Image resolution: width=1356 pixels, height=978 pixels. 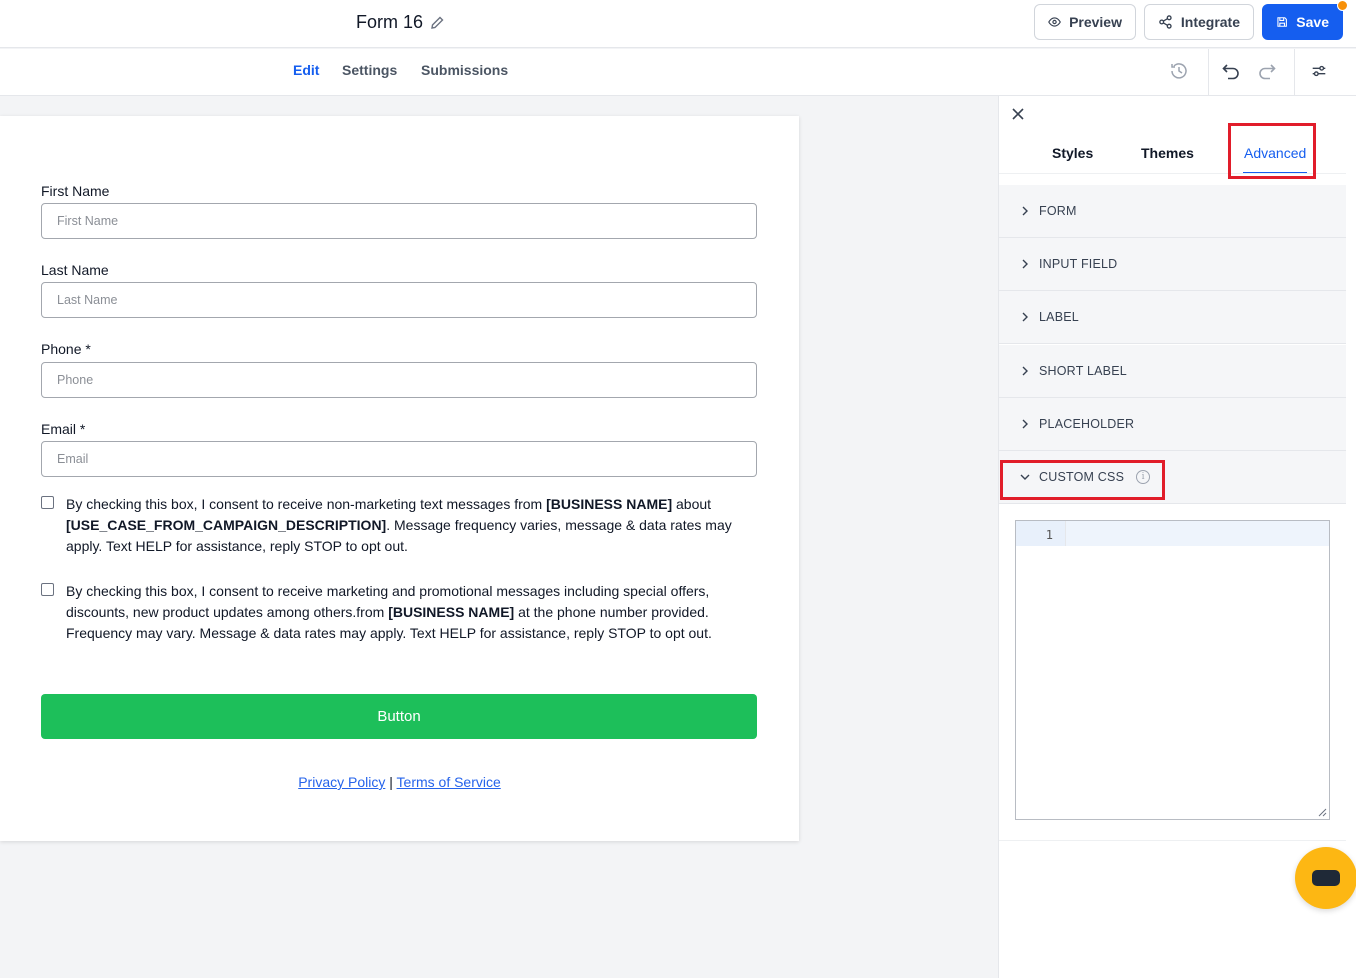 I want to click on email-input, so click(x=399, y=459).